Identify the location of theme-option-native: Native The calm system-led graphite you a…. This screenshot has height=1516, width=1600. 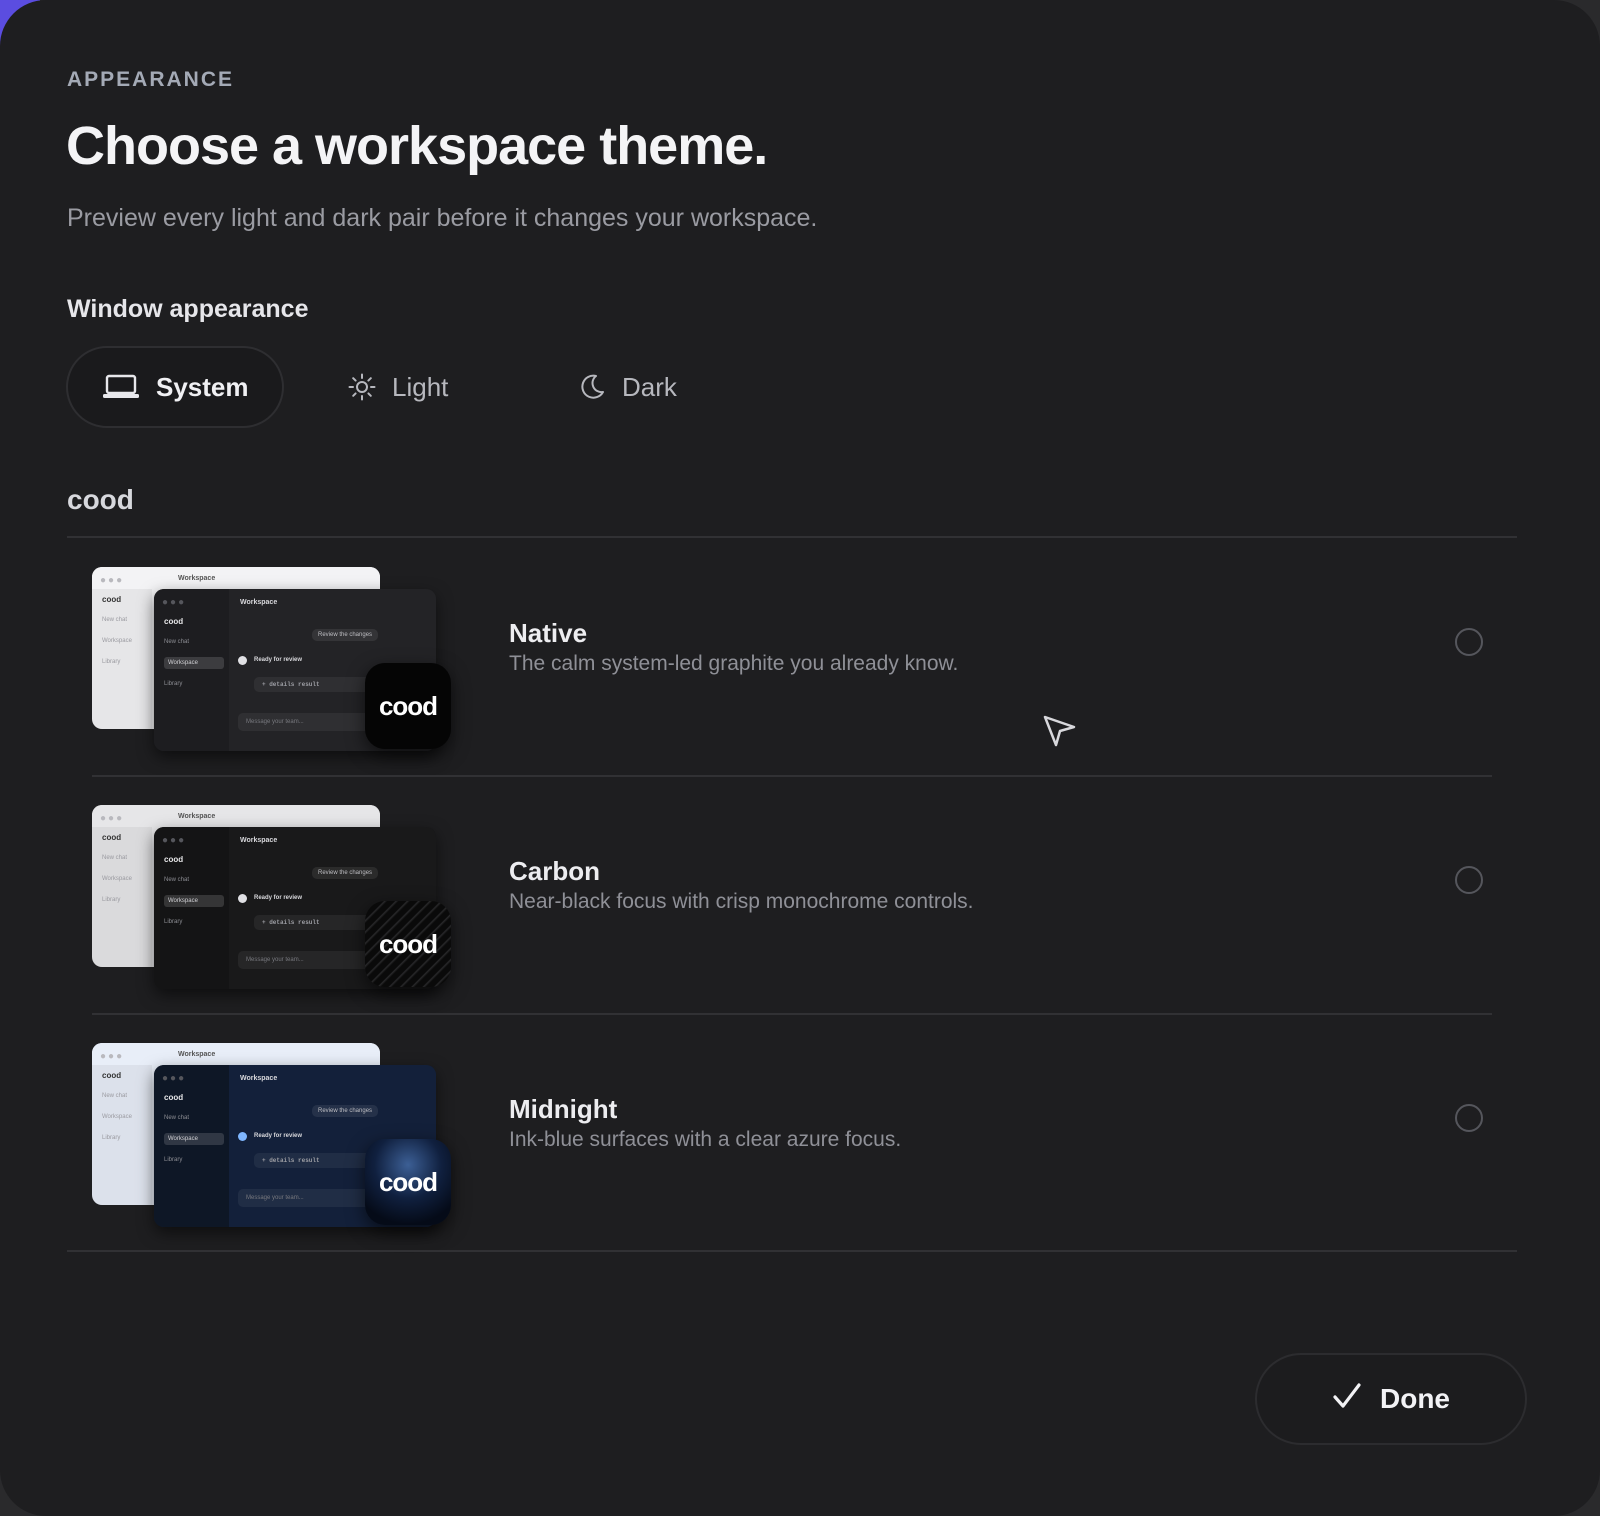
(792, 668).